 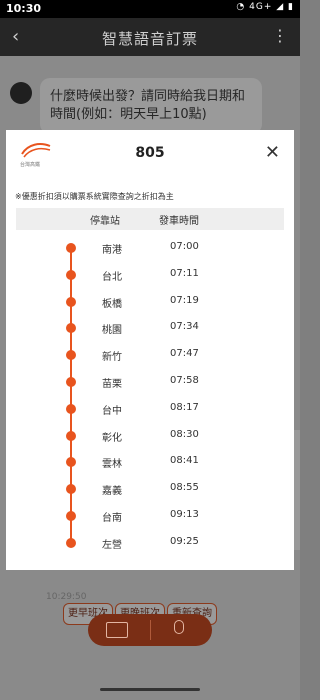 I want to click on stop-station: 彰化, so click(x=112, y=438).